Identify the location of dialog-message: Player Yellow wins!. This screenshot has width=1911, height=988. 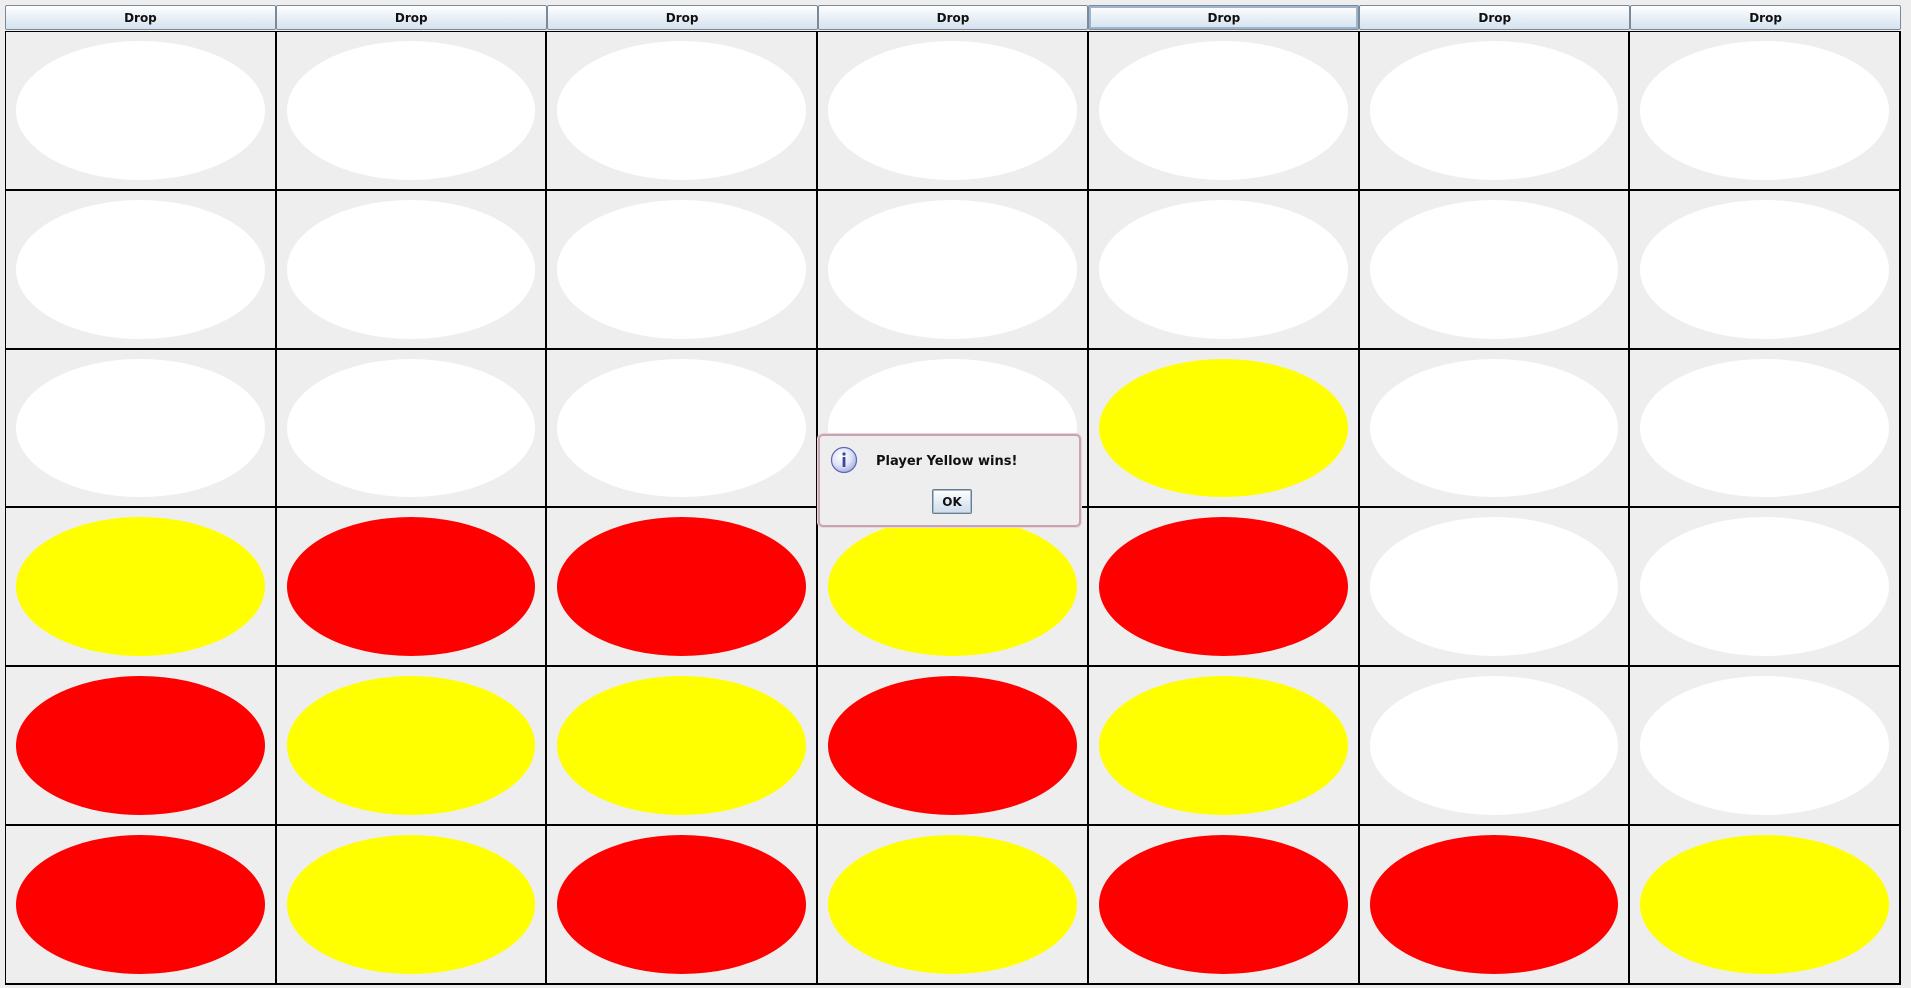
(947, 461).